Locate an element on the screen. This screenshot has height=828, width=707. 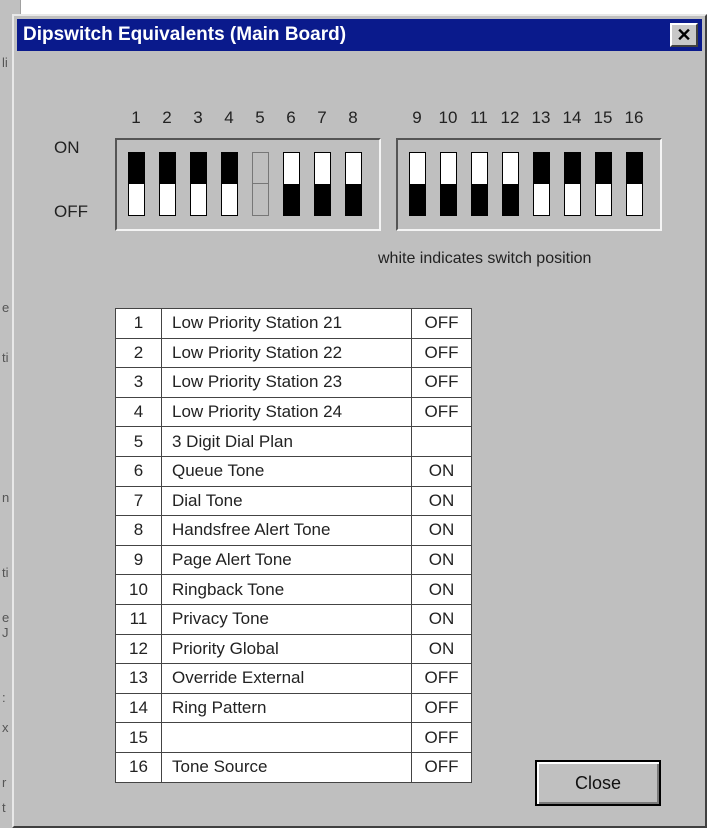
table-row: 53 Digit Dial Plan is located at coordinates (293, 441).